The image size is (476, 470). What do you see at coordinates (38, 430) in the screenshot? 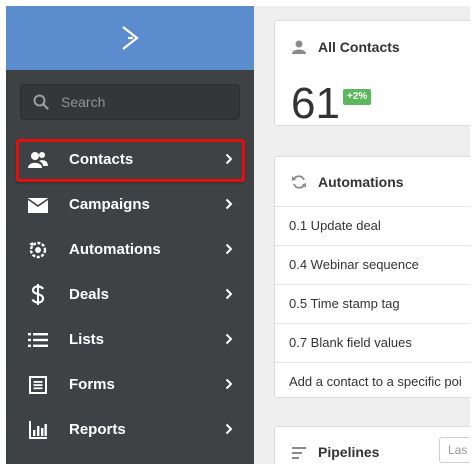
I see `bar-chart-icon` at bounding box center [38, 430].